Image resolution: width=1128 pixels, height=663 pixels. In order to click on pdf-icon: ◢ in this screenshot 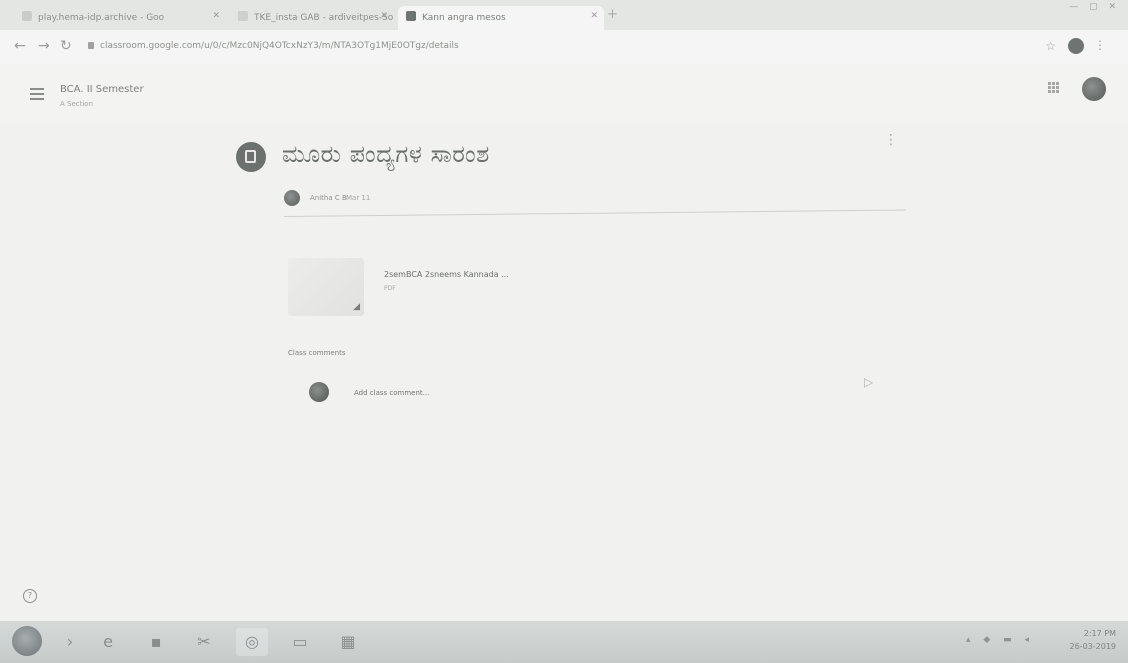, I will do `click(356, 307)`.